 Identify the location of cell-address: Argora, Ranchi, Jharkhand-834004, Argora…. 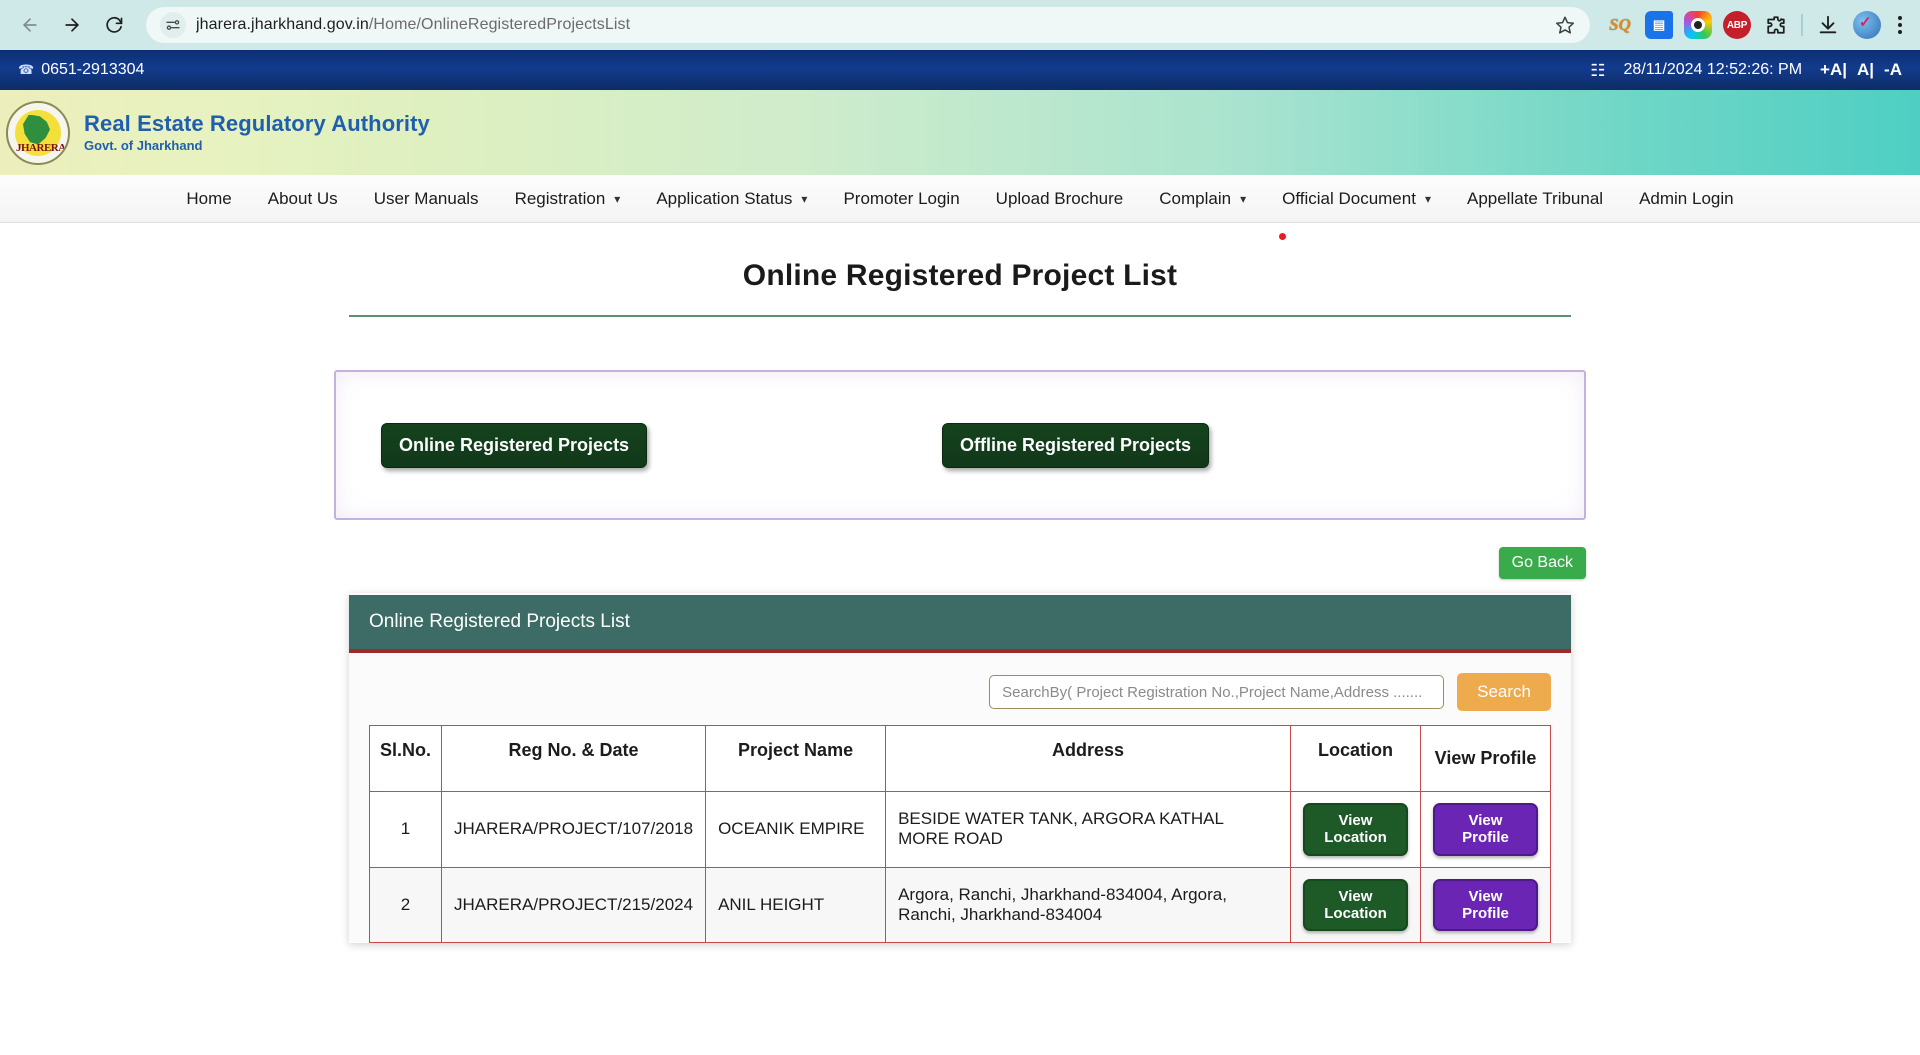
(1088, 904).